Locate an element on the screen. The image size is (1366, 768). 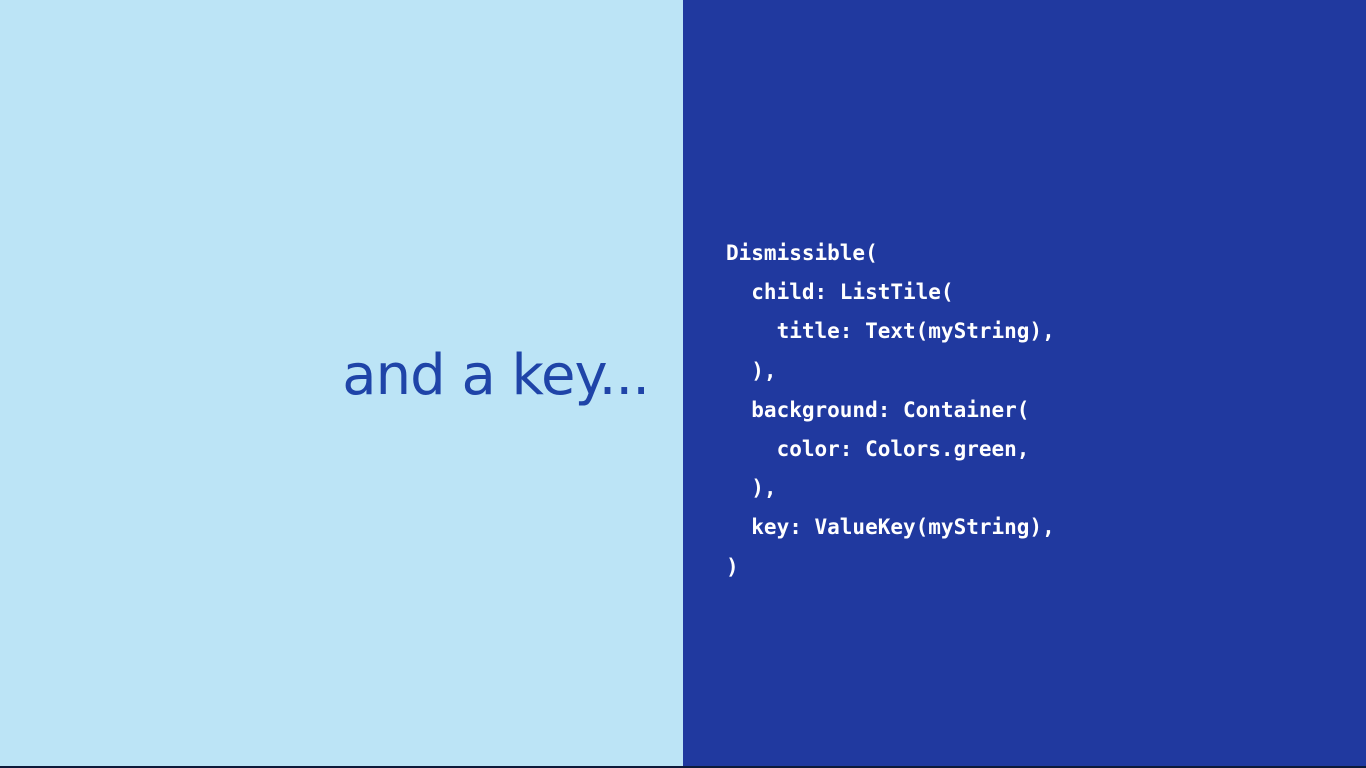
code-line: ) is located at coordinates (732, 566).